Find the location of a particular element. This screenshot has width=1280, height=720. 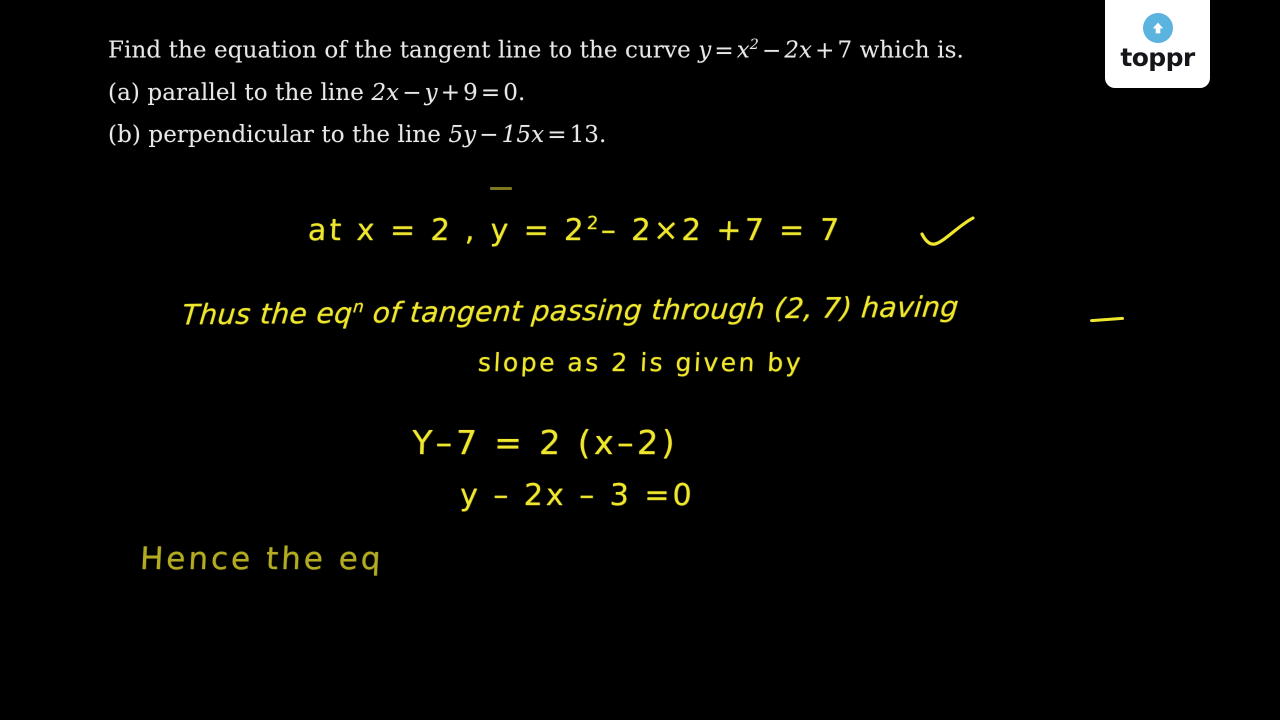

math-equals: = is located at coordinates (724, 50).